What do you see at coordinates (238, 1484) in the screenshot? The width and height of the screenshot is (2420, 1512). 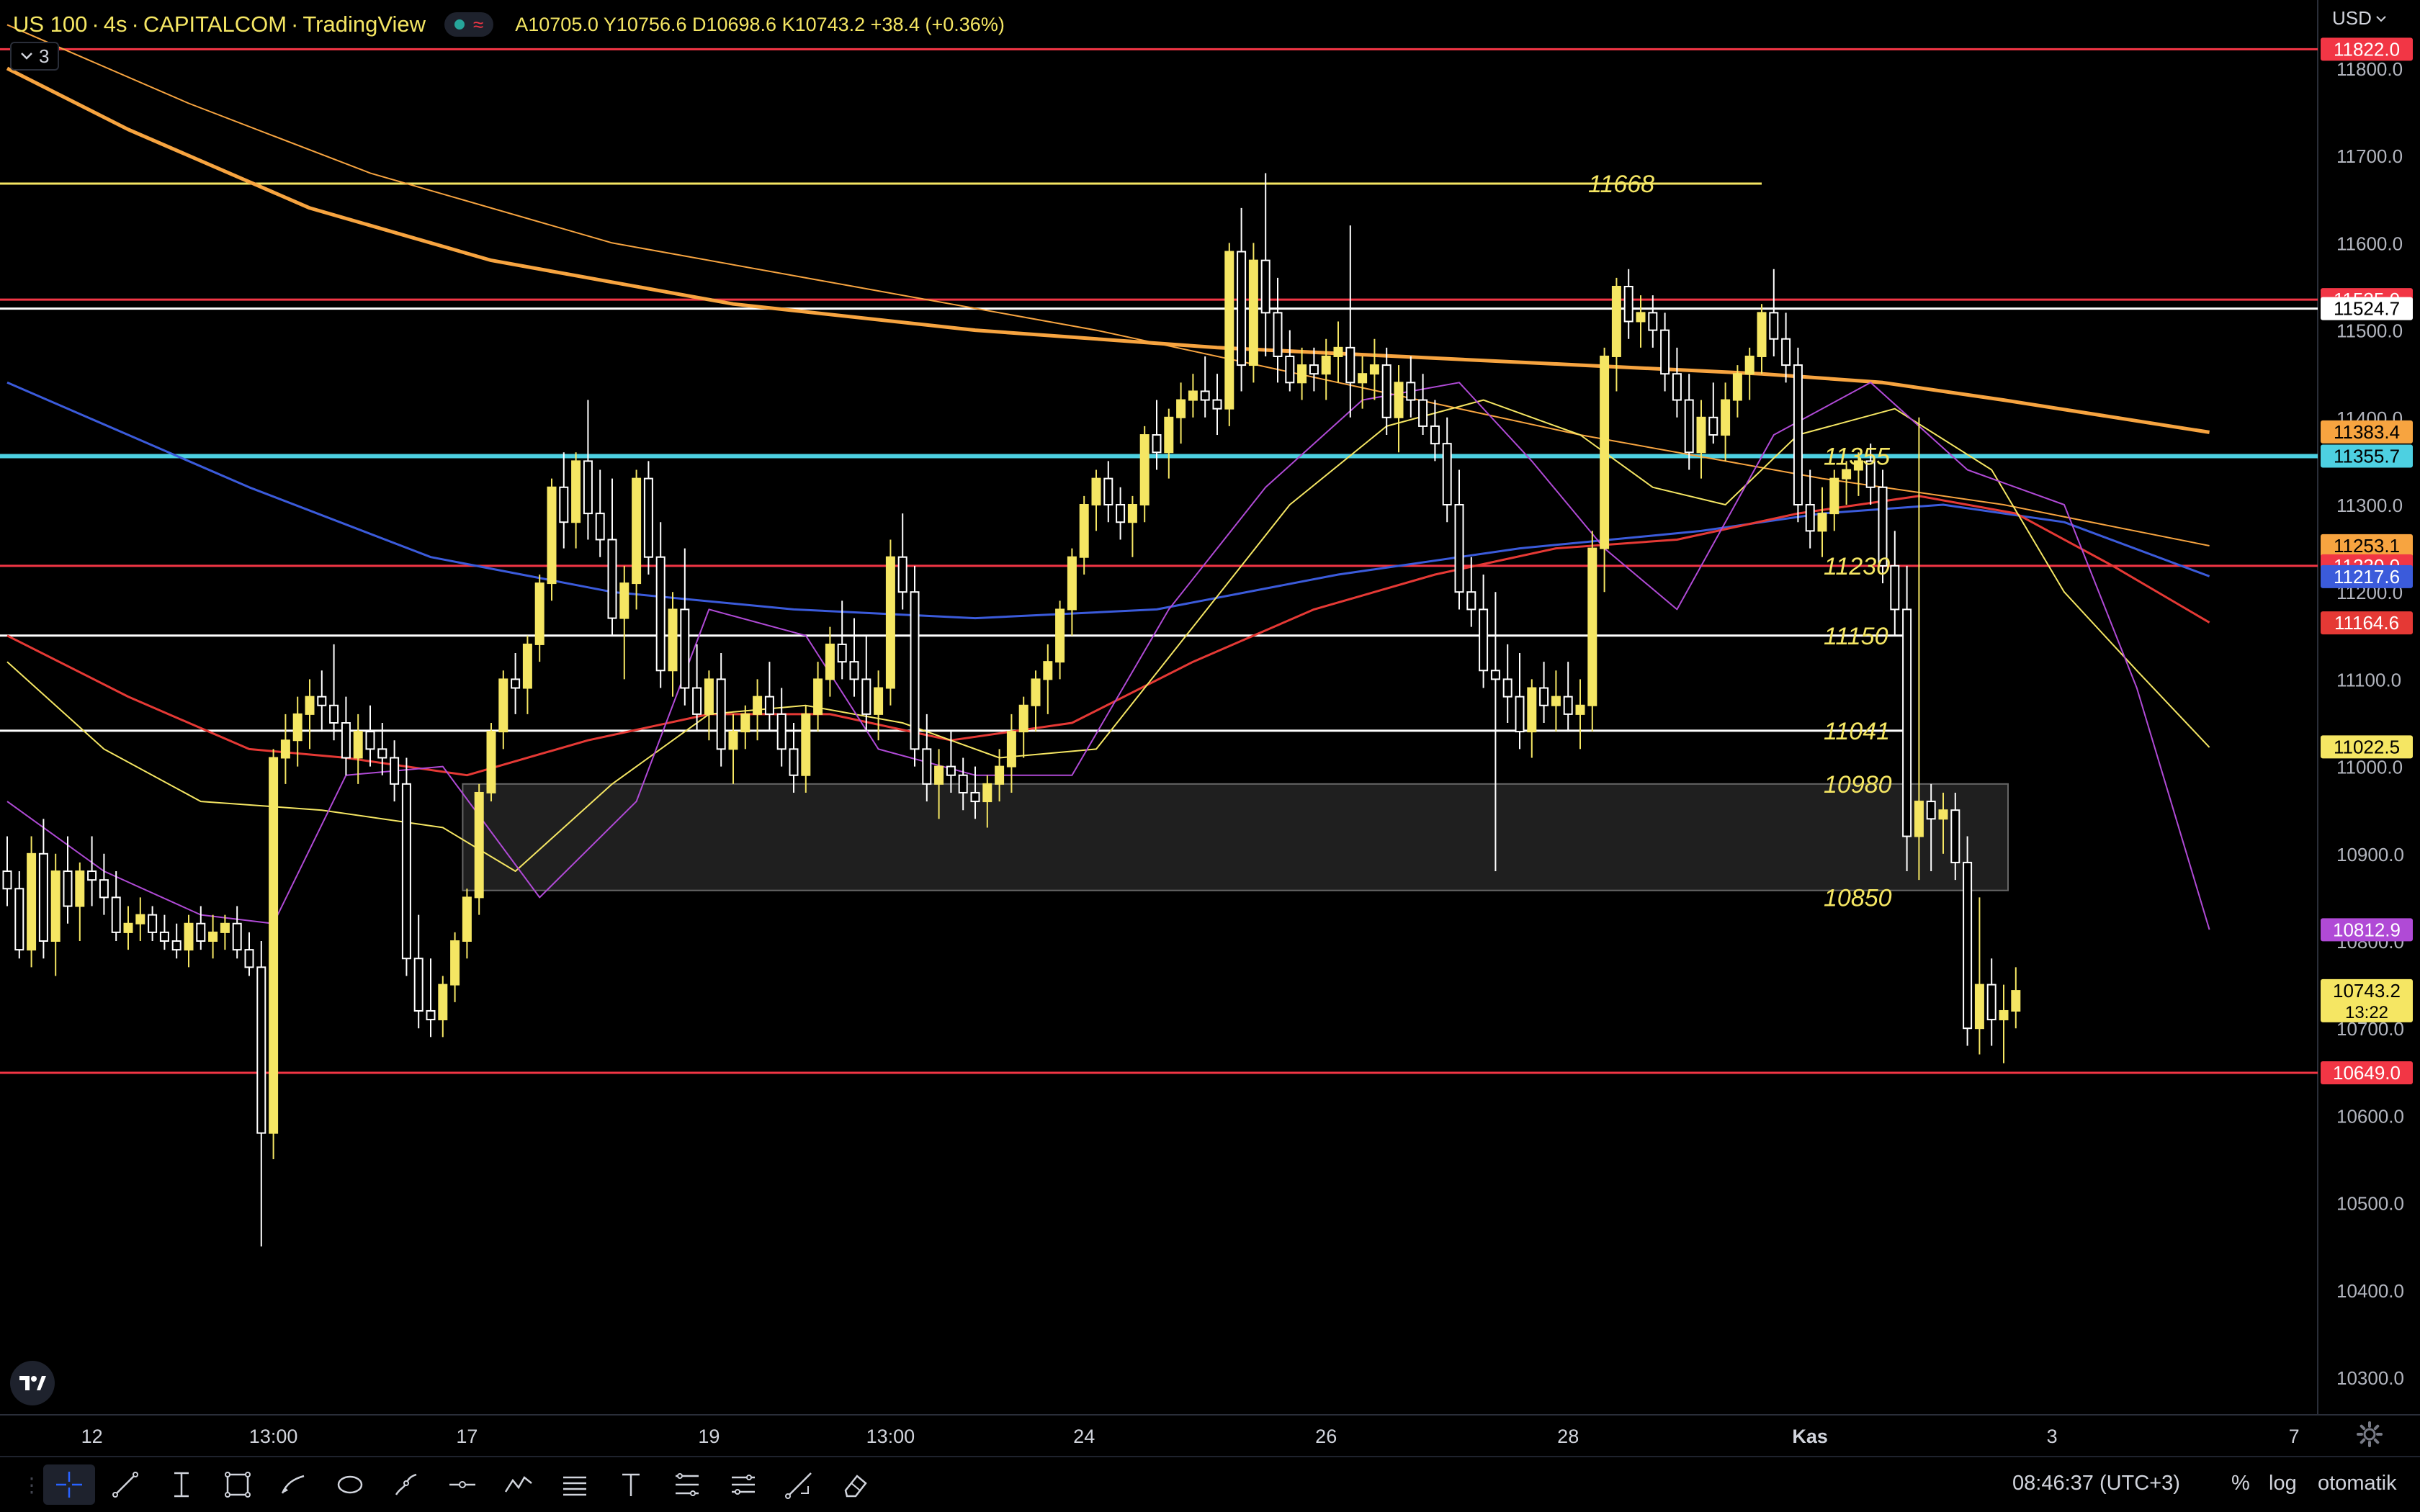 I see `rectangle-tool-button` at bounding box center [238, 1484].